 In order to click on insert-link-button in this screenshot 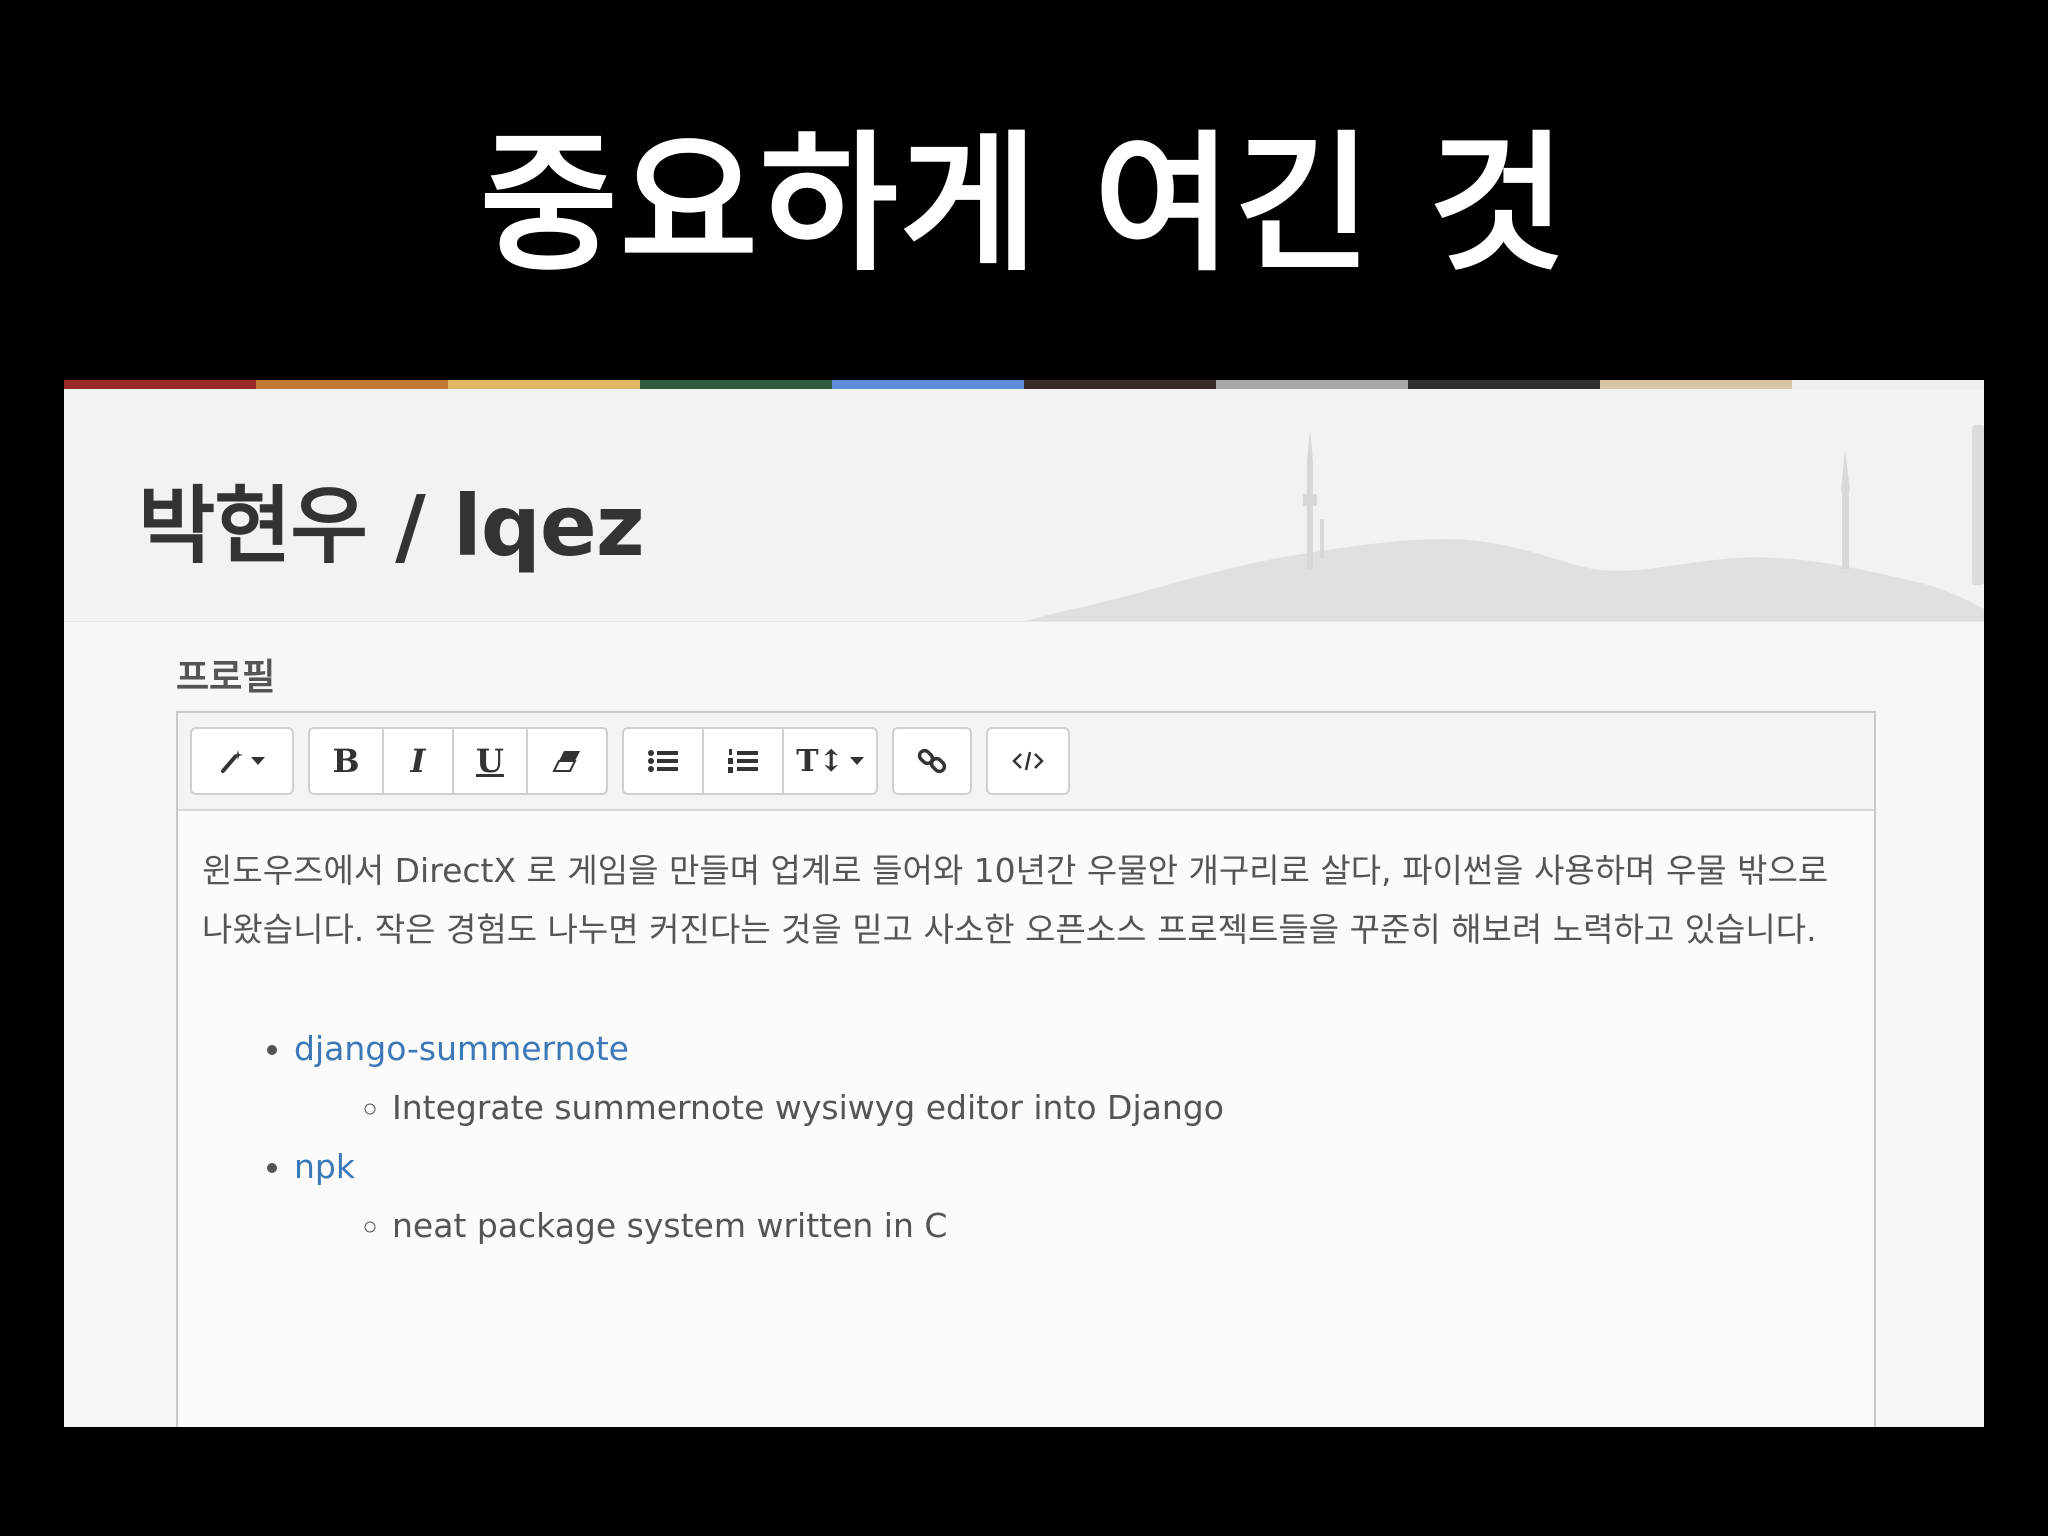, I will do `click(932, 761)`.